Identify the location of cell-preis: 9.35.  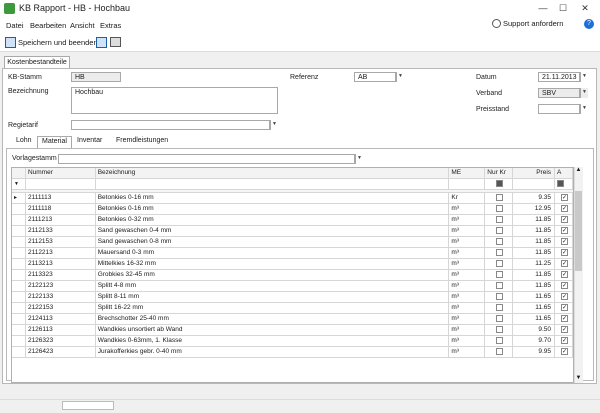
(534, 198).